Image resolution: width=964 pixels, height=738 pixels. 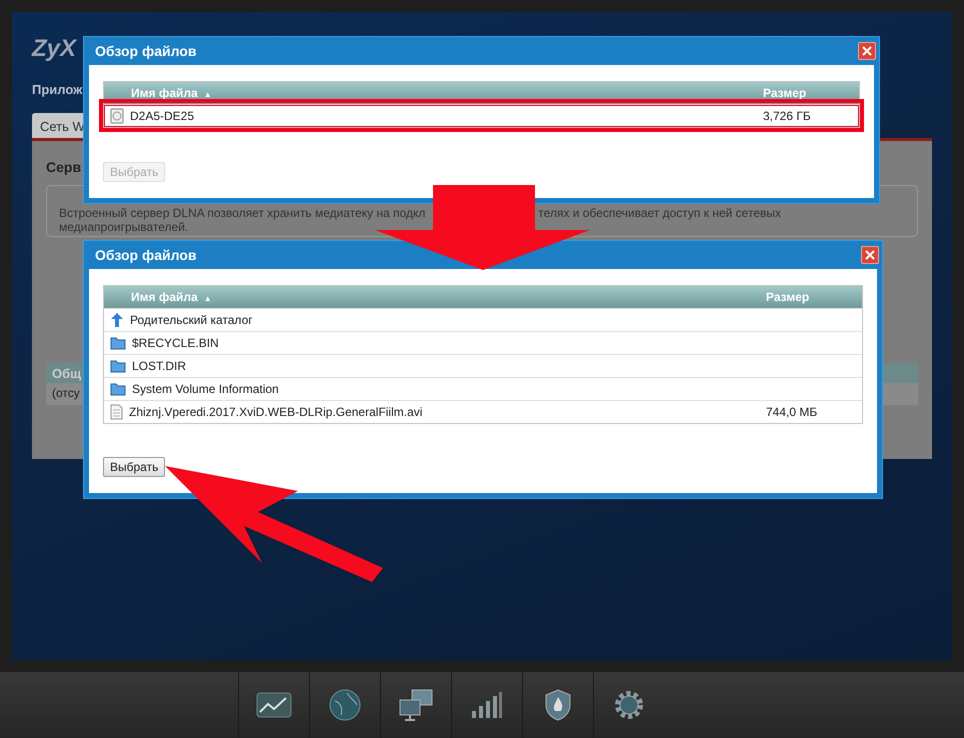 I want to click on file-row: LOST.DIR, so click(x=483, y=365).